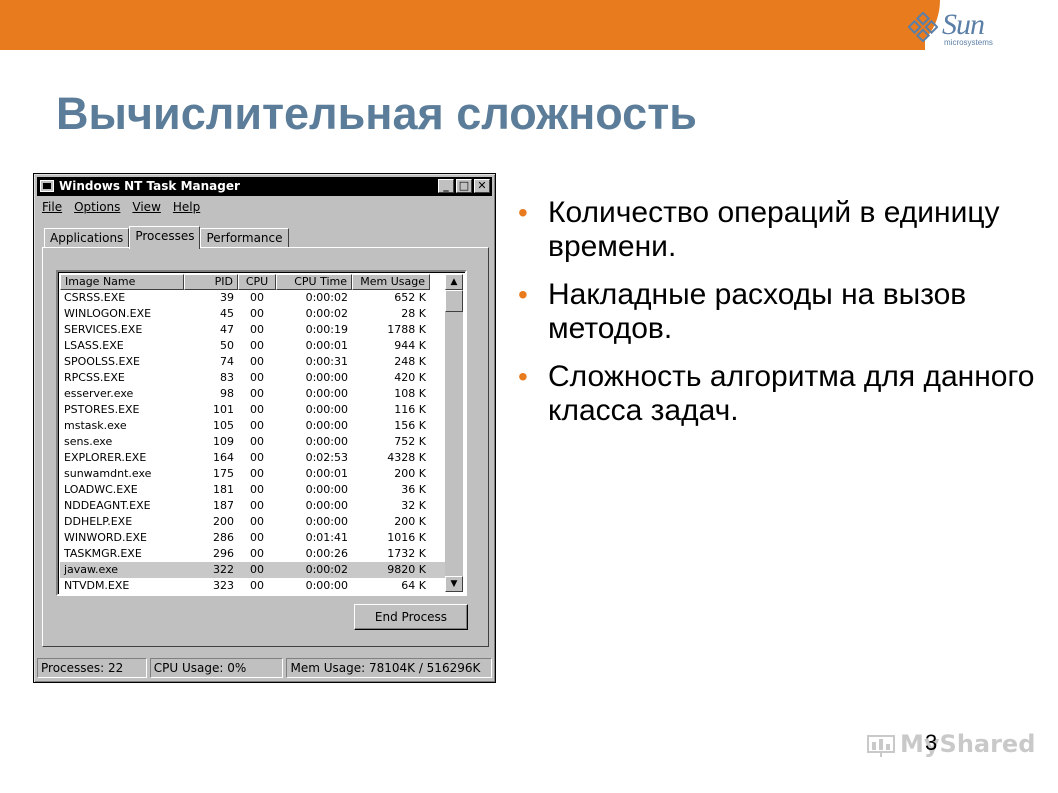  I want to click on column-mem-usage: Mem Usage, so click(391, 282).